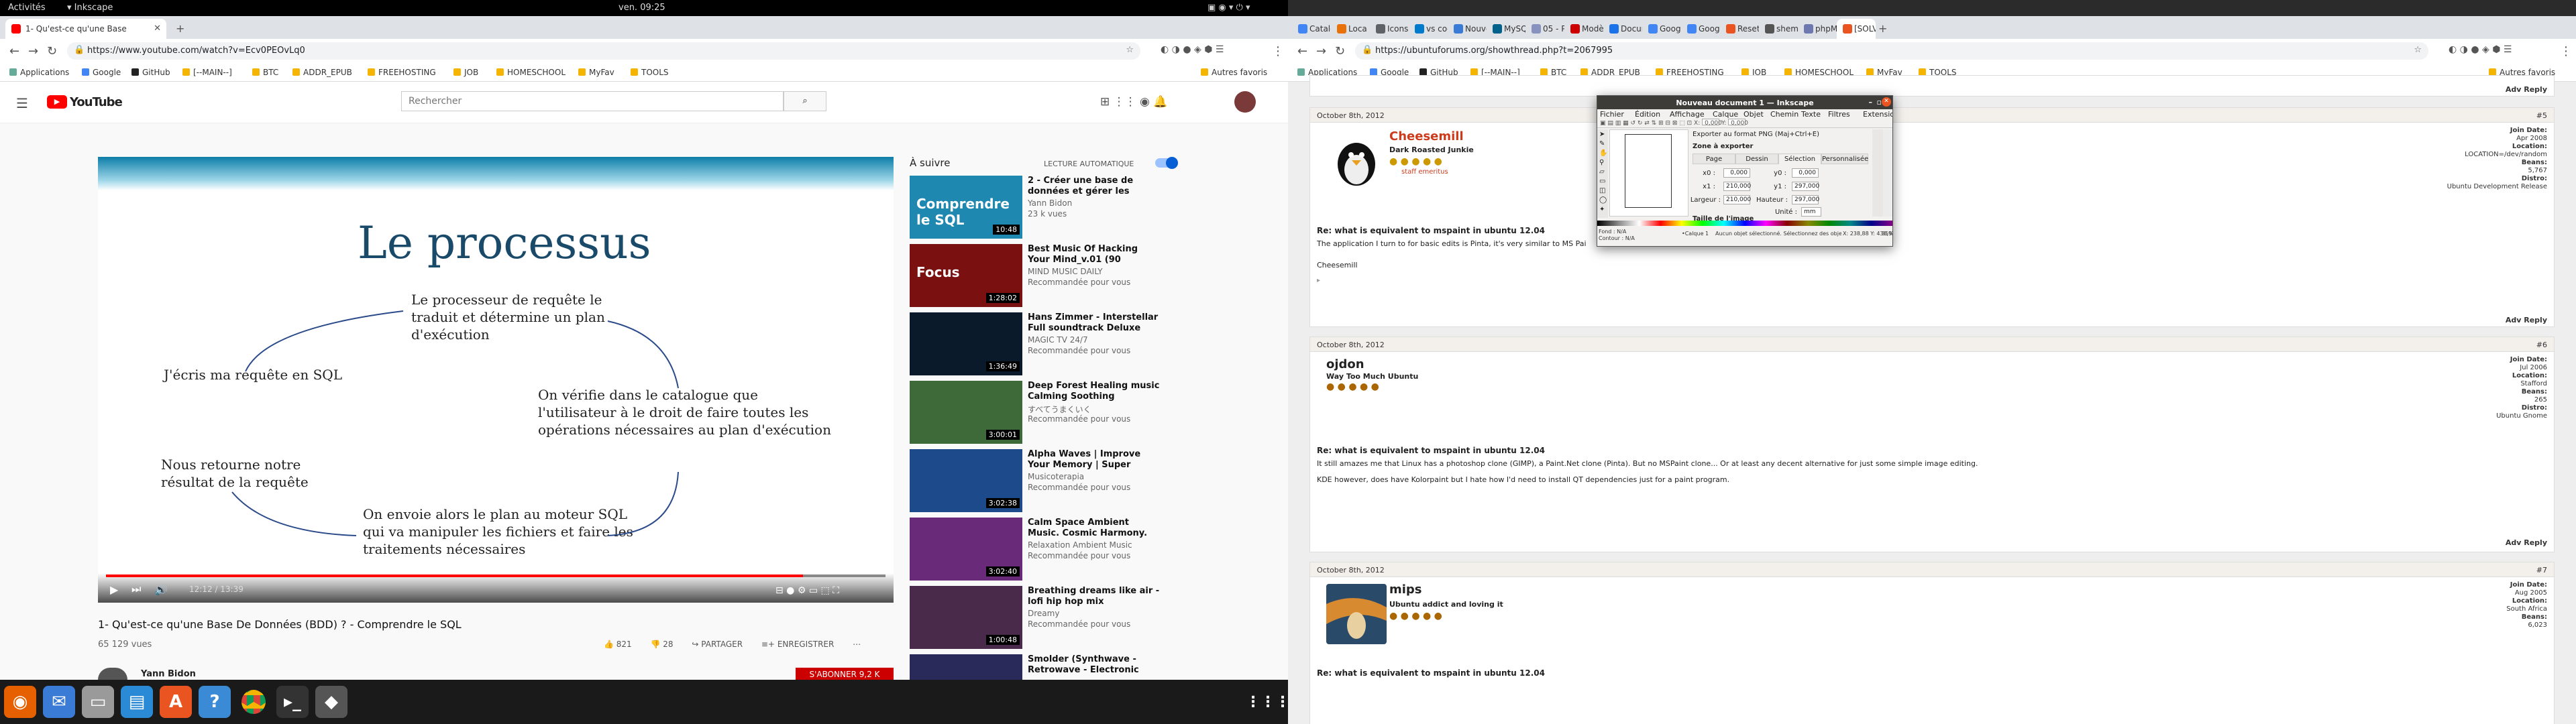  I want to click on suggestion-thumbnail: 3:02:40, so click(966, 549).